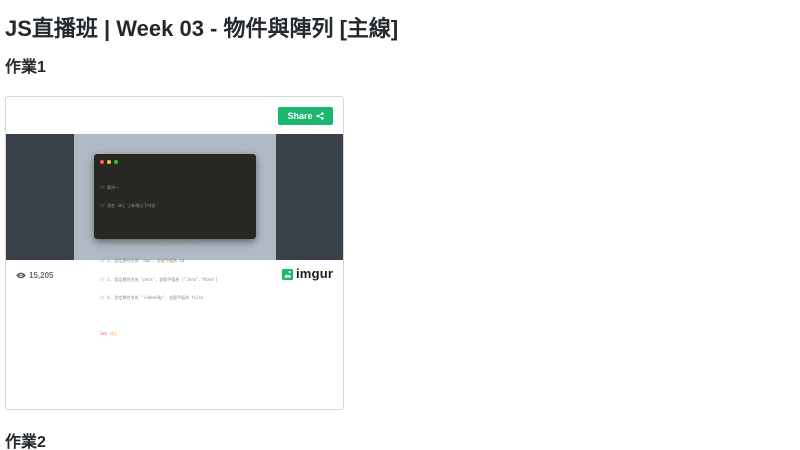  I want to click on share-button-label: Share, so click(300, 116).